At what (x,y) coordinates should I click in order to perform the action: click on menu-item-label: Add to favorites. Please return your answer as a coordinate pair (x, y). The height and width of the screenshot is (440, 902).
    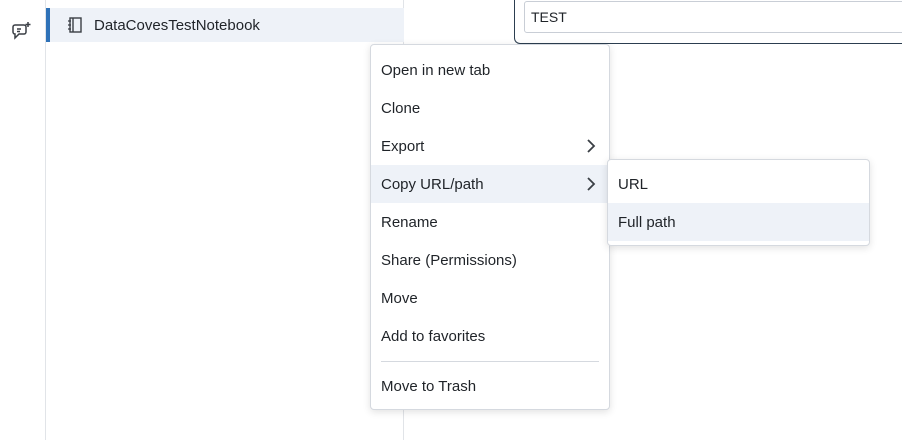
    Looking at the image, I should click on (433, 336).